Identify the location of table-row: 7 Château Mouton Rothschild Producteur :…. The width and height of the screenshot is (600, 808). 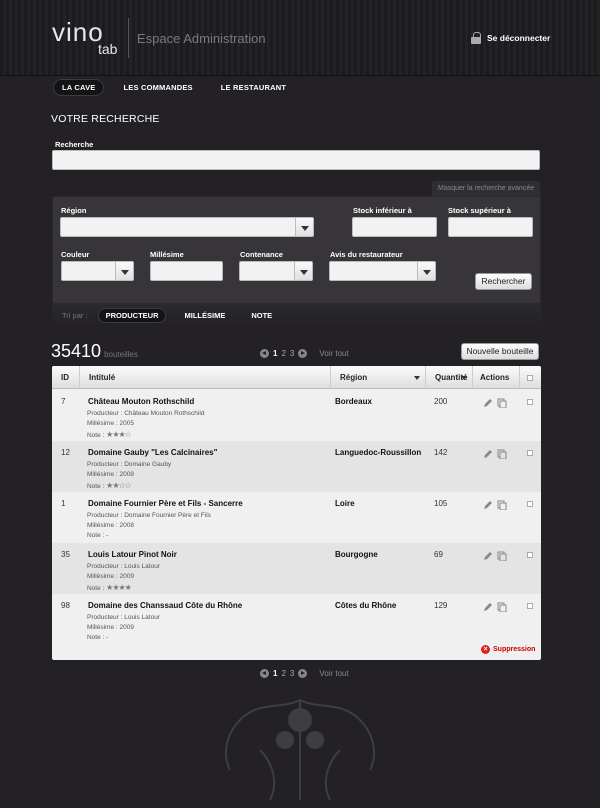
(296, 415).